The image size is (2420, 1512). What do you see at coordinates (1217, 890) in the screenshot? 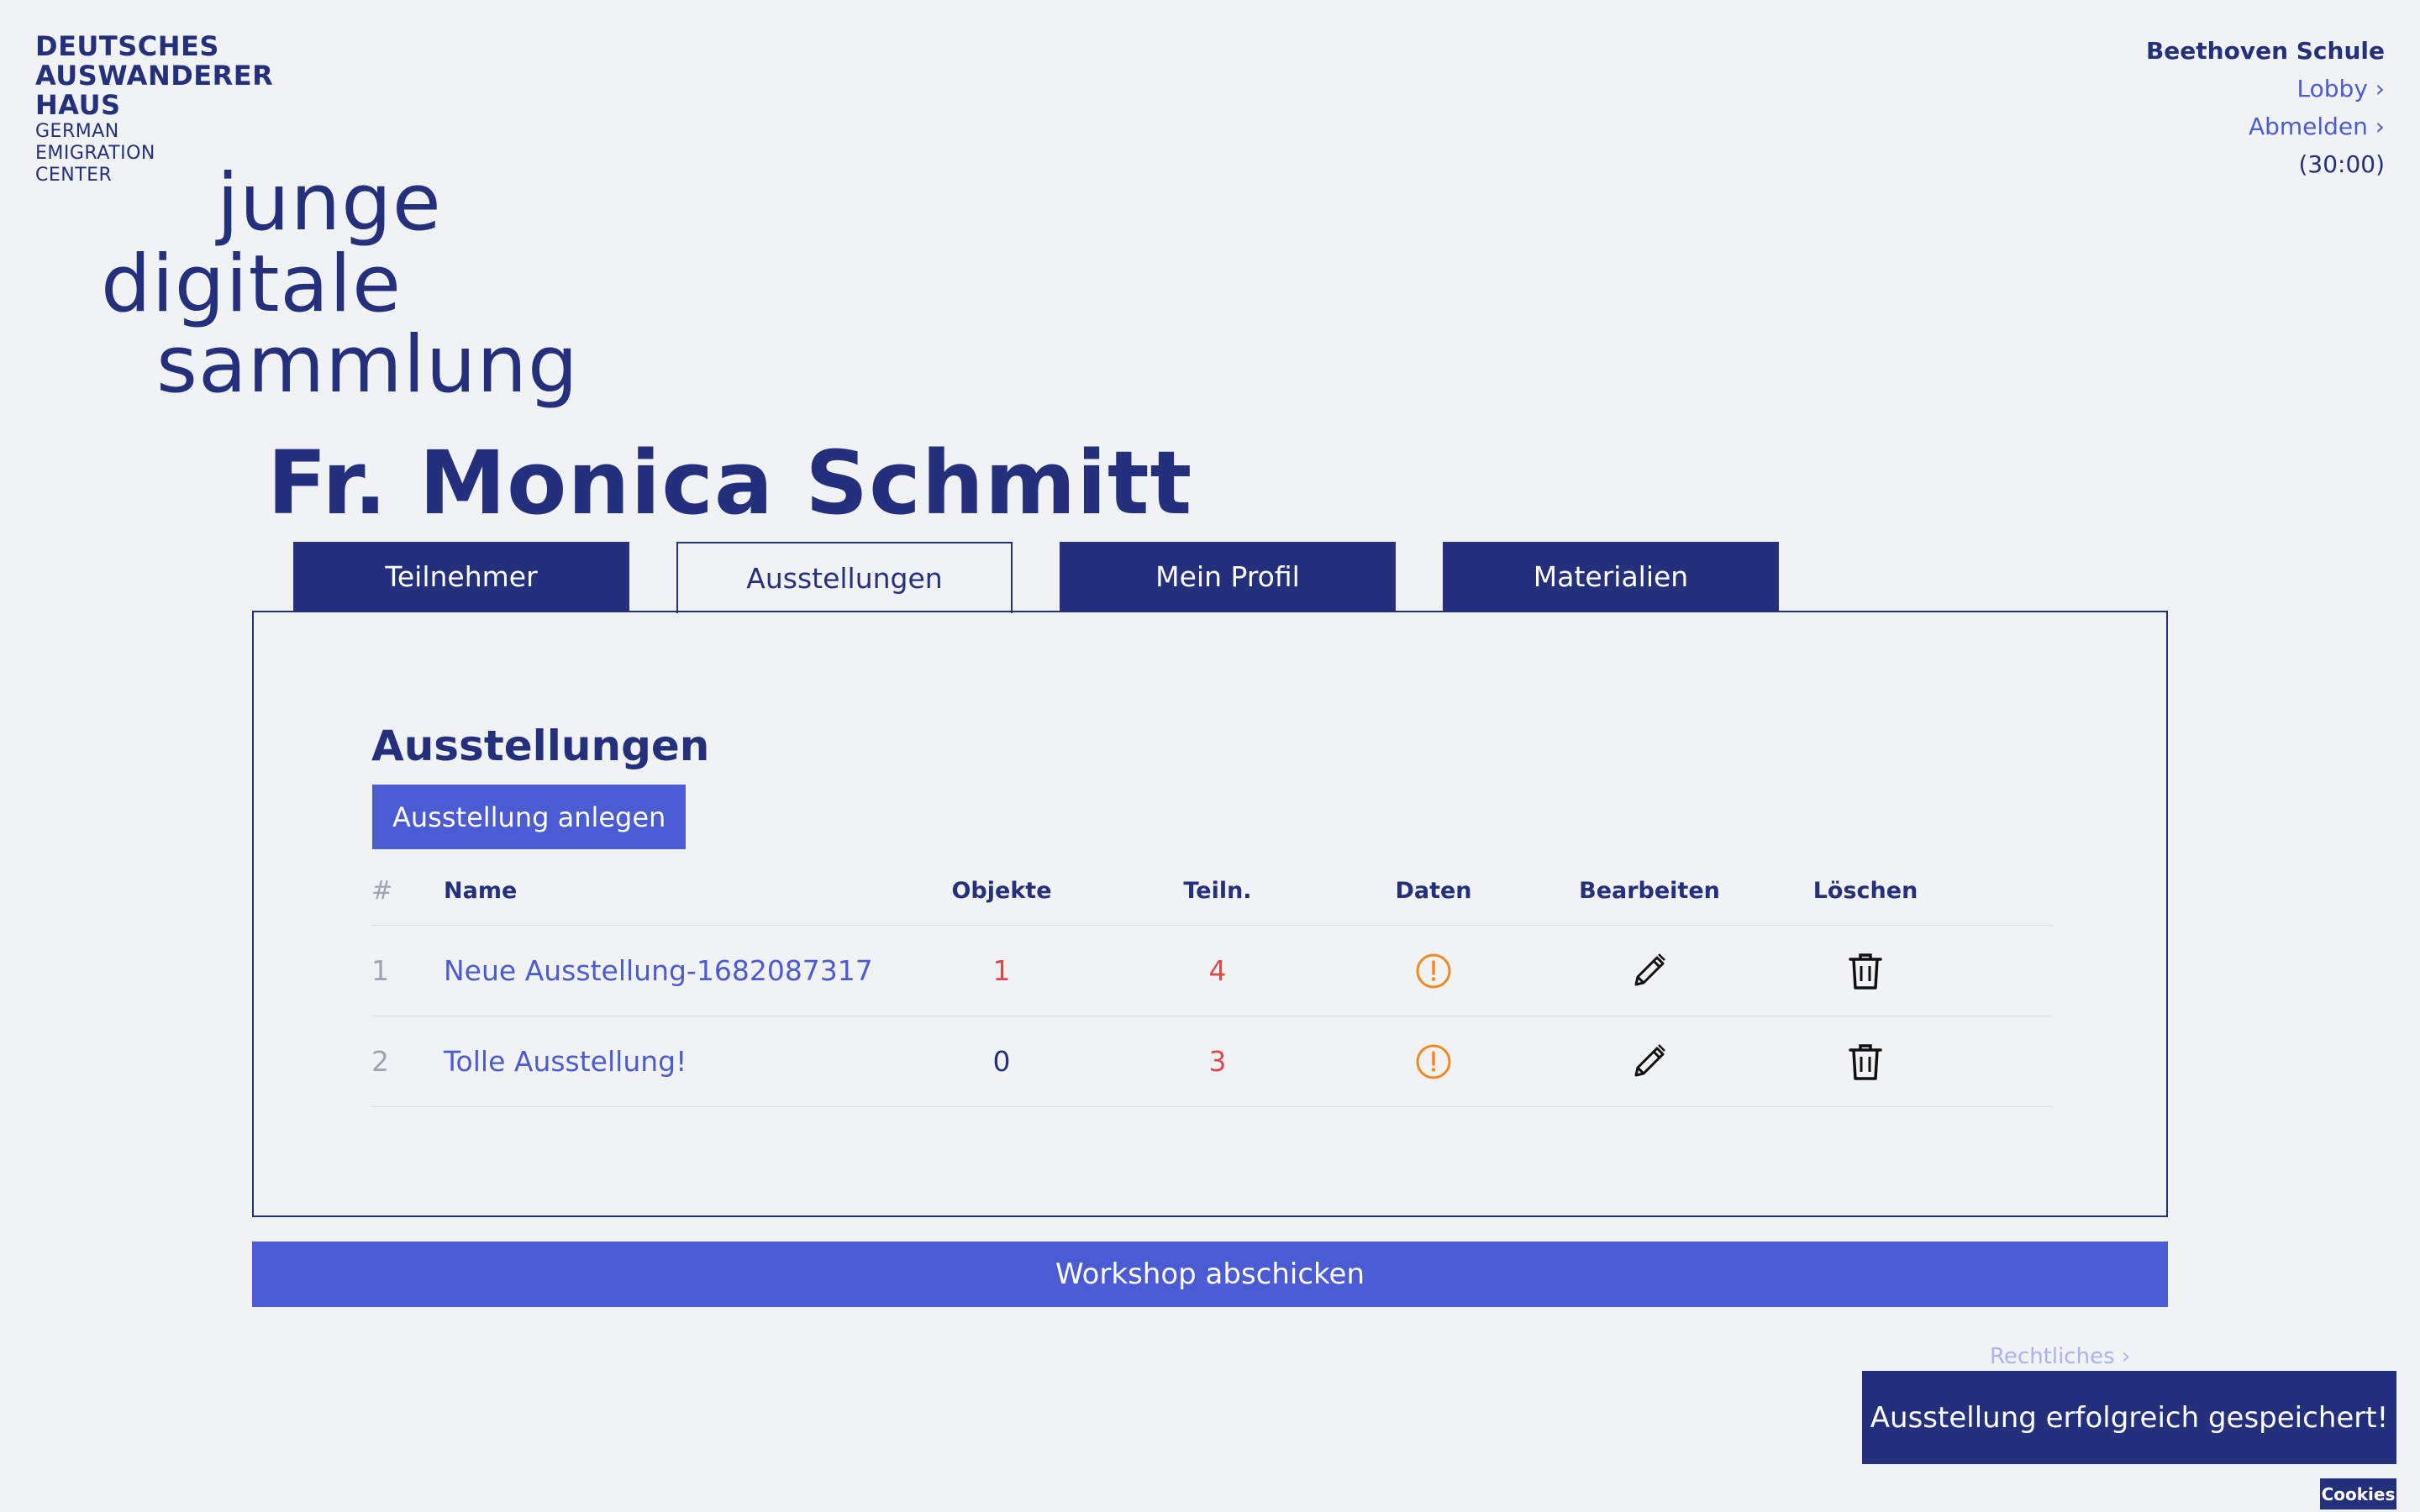
I see `col-header-participants: Teiln.` at bounding box center [1217, 890].